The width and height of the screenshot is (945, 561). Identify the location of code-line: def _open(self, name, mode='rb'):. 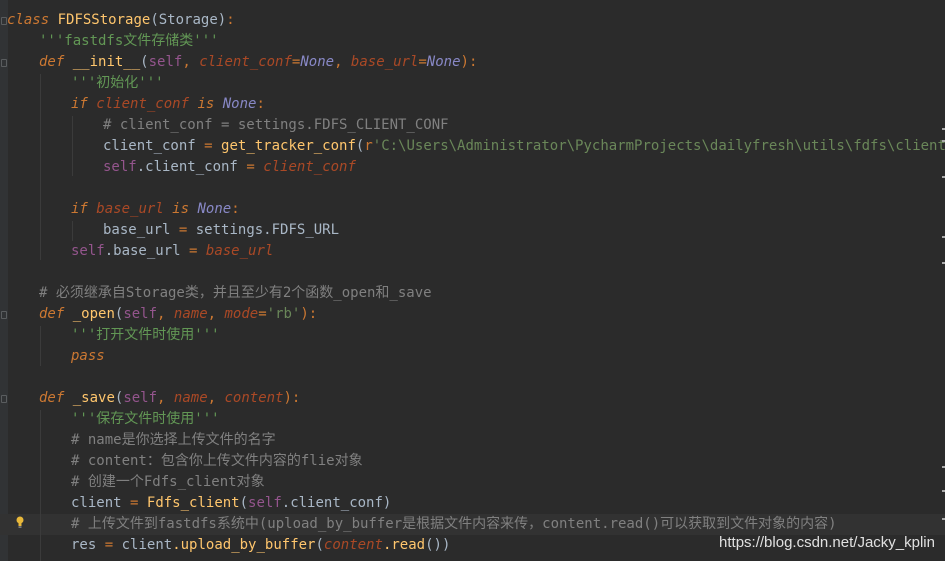
(178, 314).